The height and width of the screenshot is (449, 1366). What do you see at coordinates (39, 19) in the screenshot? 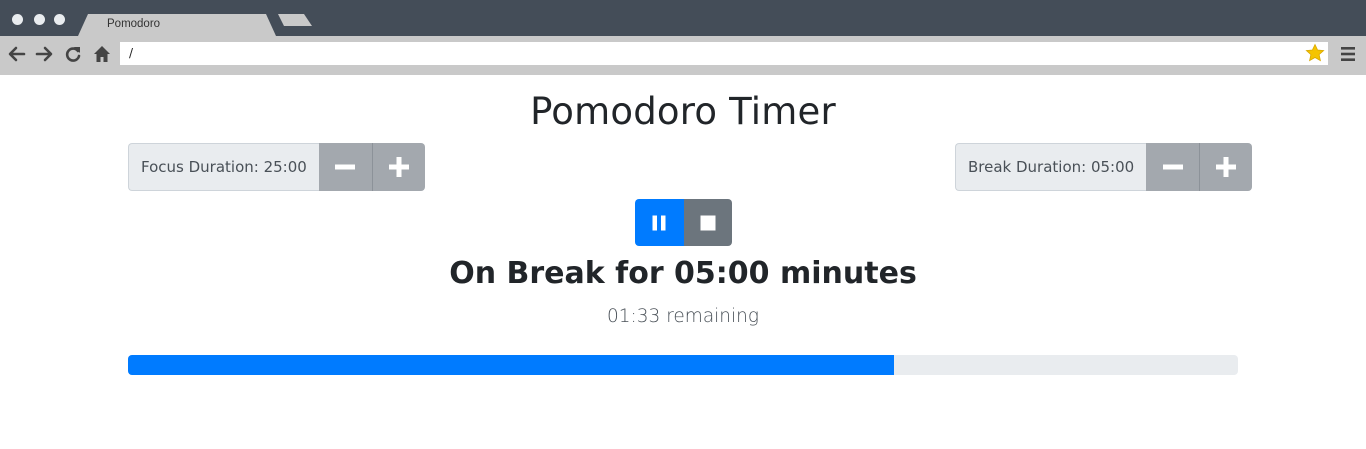
I see `window-minimize-dot` at bounding box center [39, 19].